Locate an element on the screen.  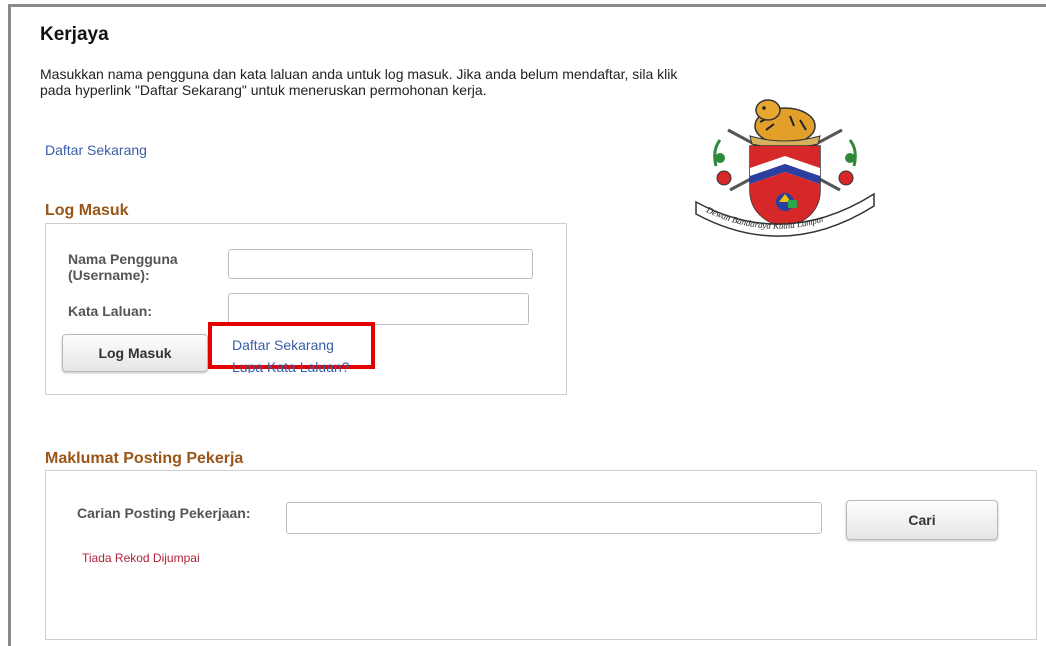
window-frame-left is located at coordinates (9, 325).